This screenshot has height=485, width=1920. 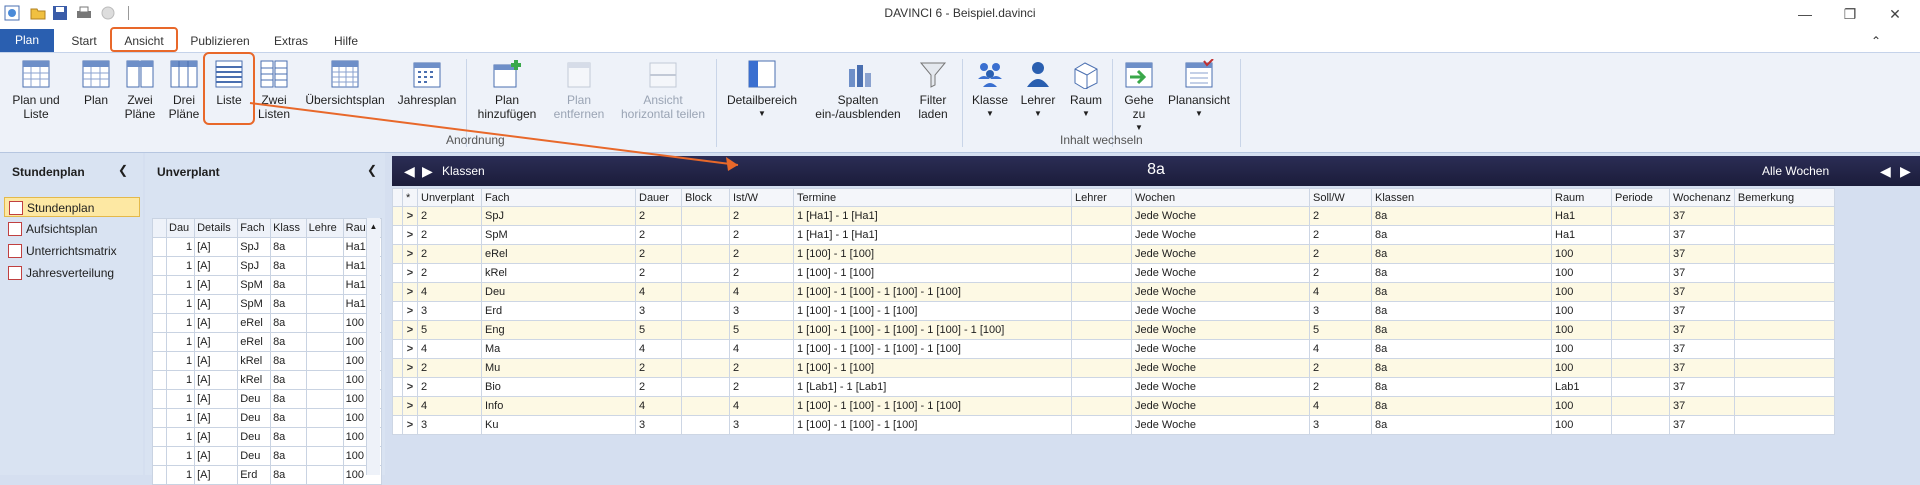 What do you see at coordinates (410, 197) in the screenshot?
I see `column-header: *` at bounding box center [410, 197].